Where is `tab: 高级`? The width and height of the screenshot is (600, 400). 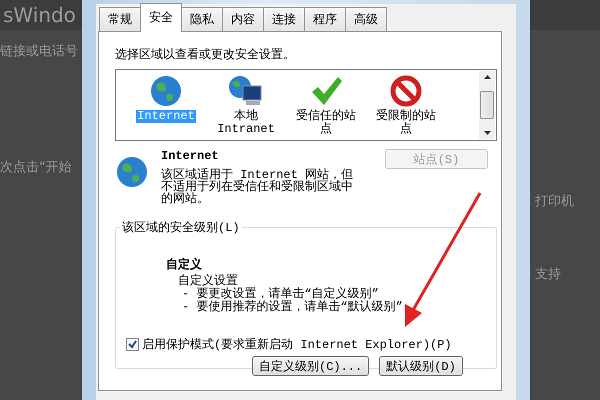
tab: 高级 is located at coordinates (366, 19).